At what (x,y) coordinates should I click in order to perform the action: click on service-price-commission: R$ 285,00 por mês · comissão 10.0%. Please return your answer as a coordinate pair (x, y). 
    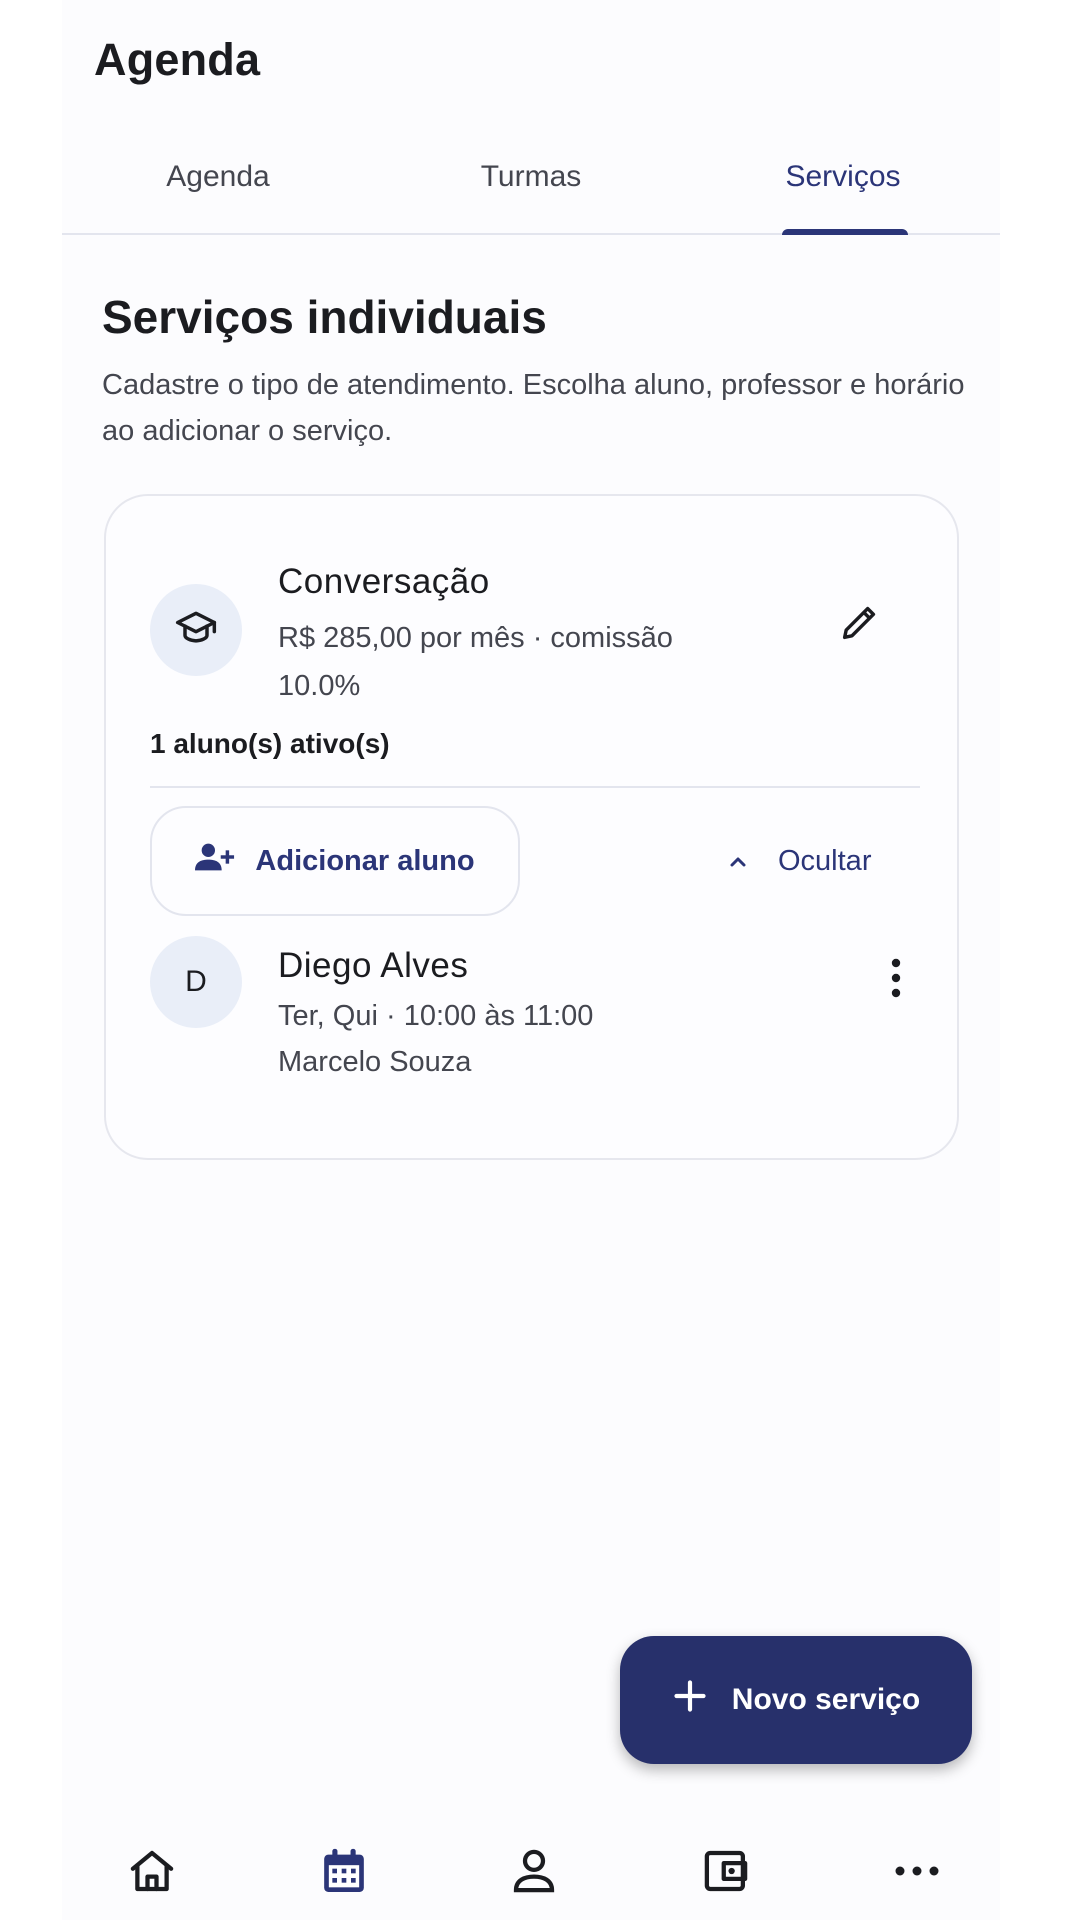
    Looking at the image, I should click on (475, 662).